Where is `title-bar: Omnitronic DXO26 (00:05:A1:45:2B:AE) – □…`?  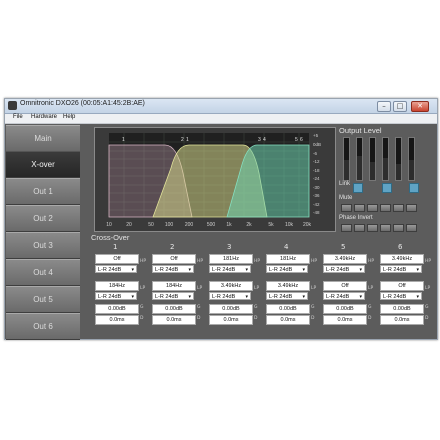 title-bar: Omnitronic DXO26 (00:05:A1:45:2B:AE) – □… is located at coordinates (221, 106).